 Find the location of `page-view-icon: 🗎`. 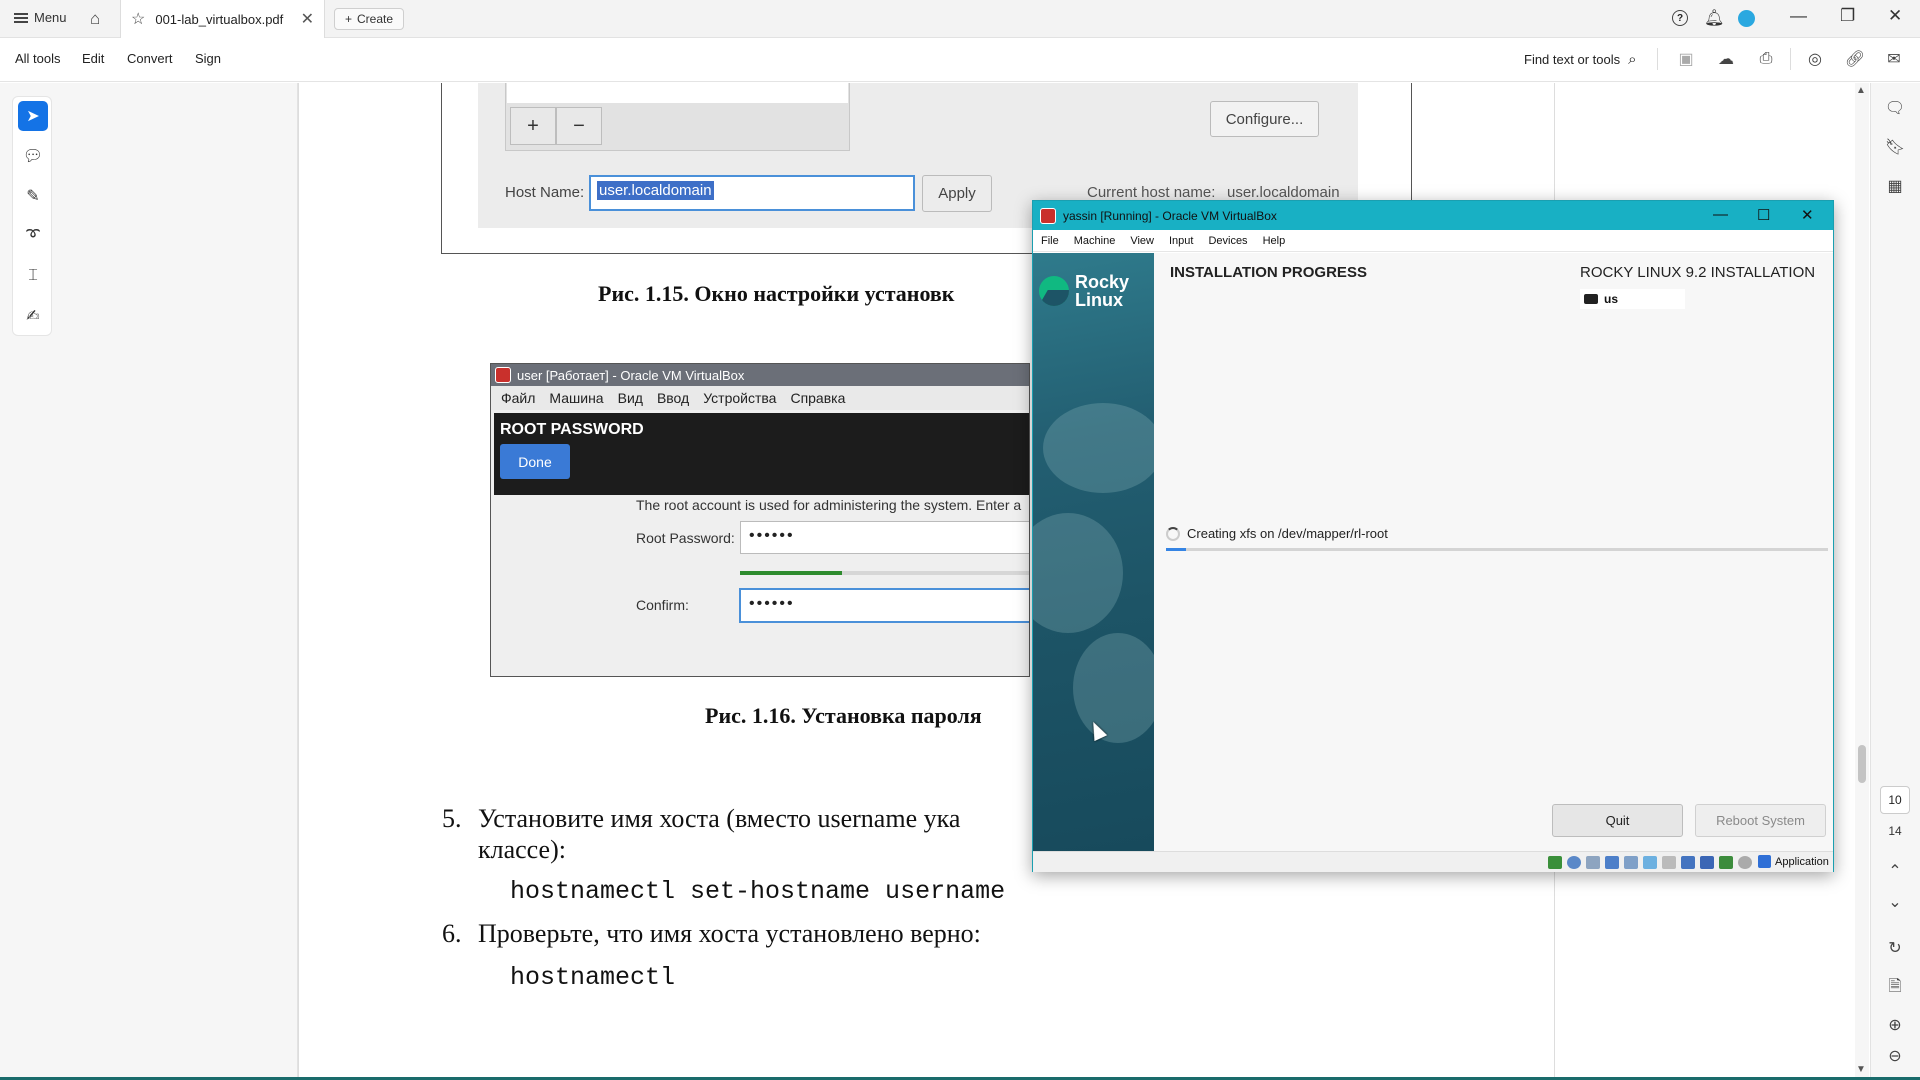

page-view-icon: 🗎 is located at coordinates (1895, 988).